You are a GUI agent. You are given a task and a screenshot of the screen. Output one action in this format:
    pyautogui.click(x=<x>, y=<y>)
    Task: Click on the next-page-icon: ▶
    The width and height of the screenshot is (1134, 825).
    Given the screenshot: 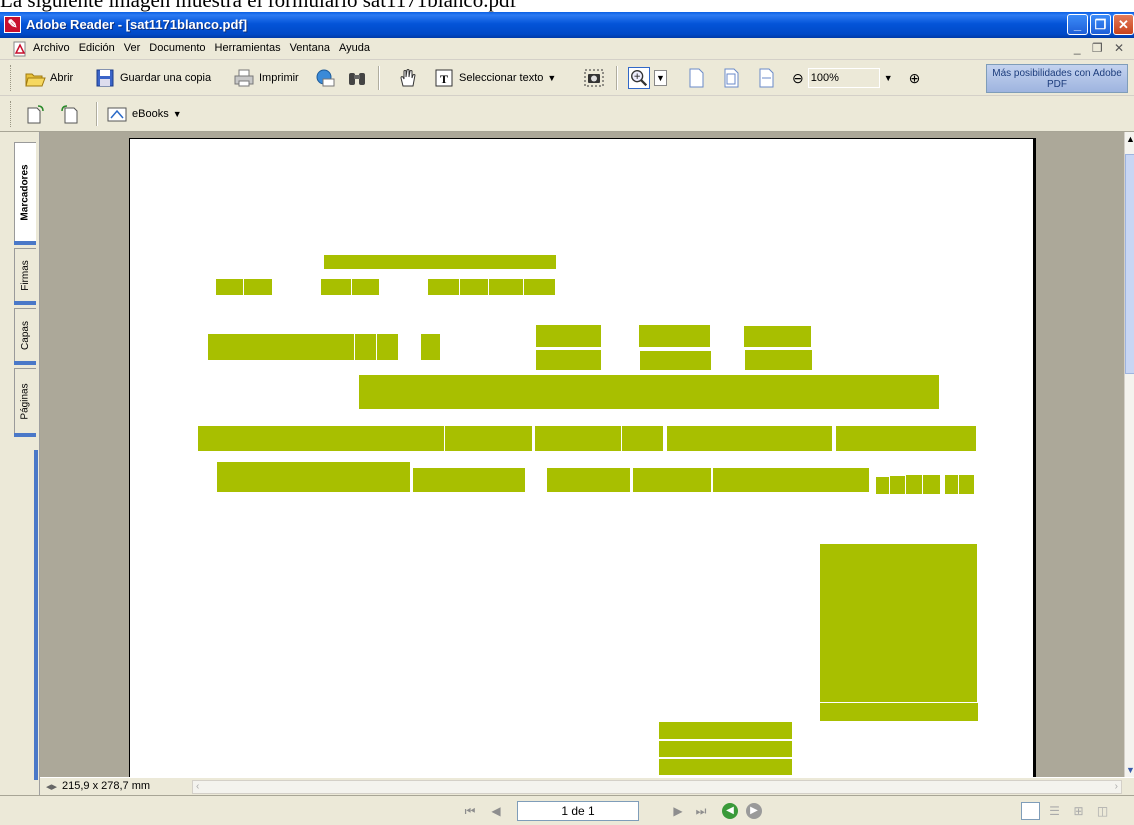 What is the action you would take?
    pyautogui.click(x=678, y=811)
    